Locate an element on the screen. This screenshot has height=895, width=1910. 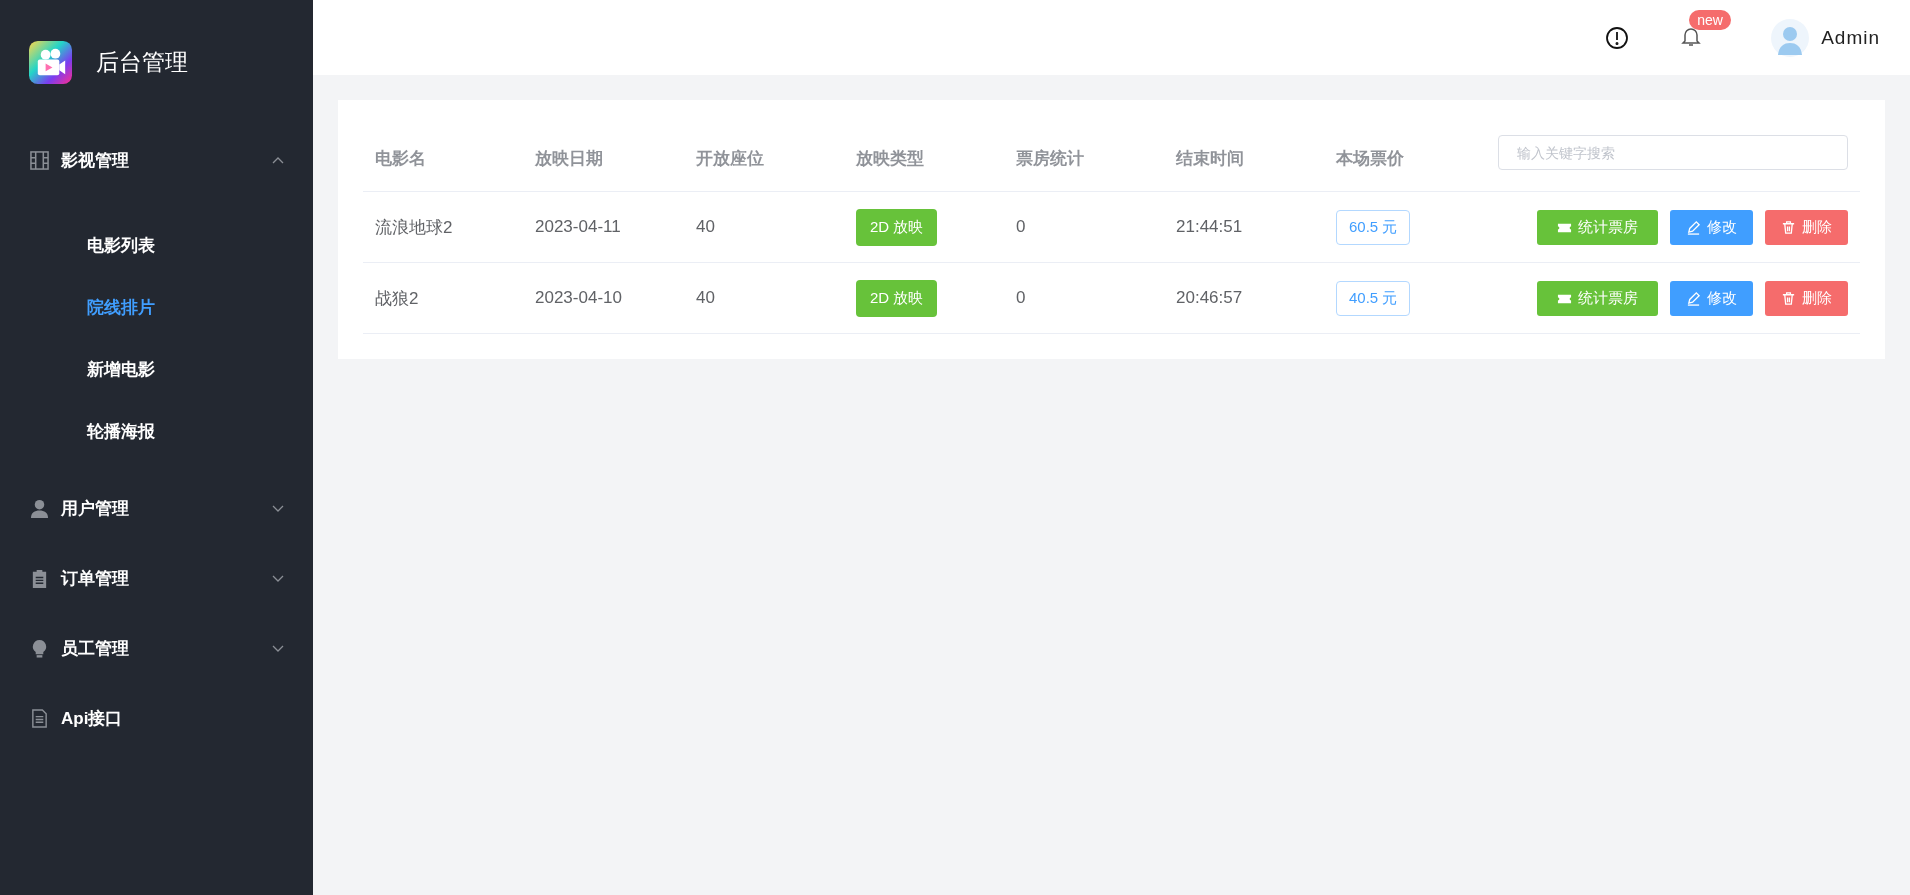
column-header: 票房统计 is located at coordinates (1050, 159).